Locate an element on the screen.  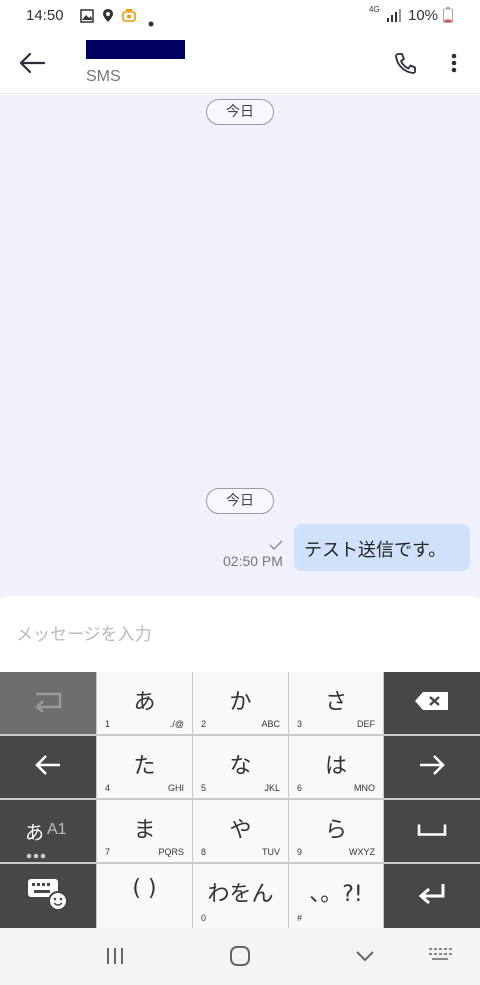
location-icon is located at coordinates (108, 17).